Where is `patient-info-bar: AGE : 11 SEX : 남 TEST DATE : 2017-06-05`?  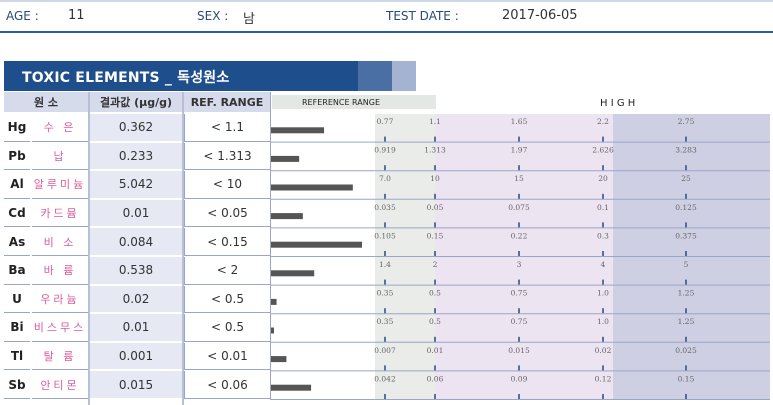
patient-info-bar: AGE : 11 SEX : 남 TEST DATE : 2017-06-05 is located at coordinates (386, 15).